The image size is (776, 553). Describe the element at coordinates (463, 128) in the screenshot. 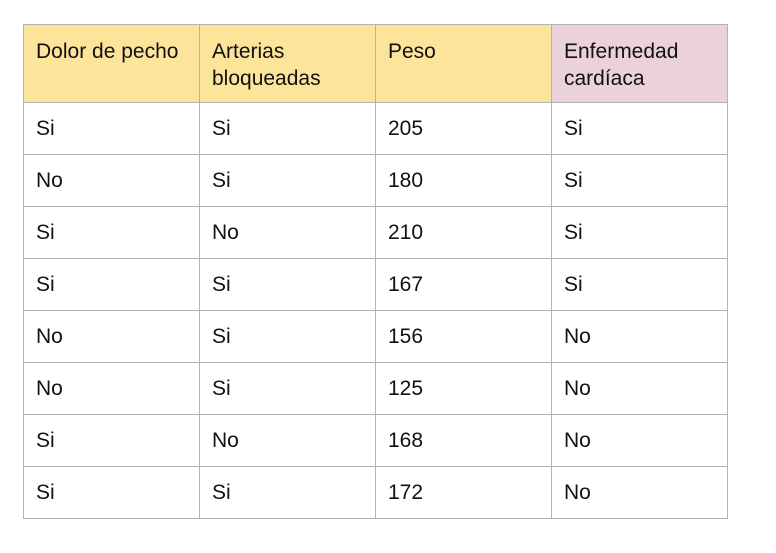

I see `cell-peso: 205` at that location.